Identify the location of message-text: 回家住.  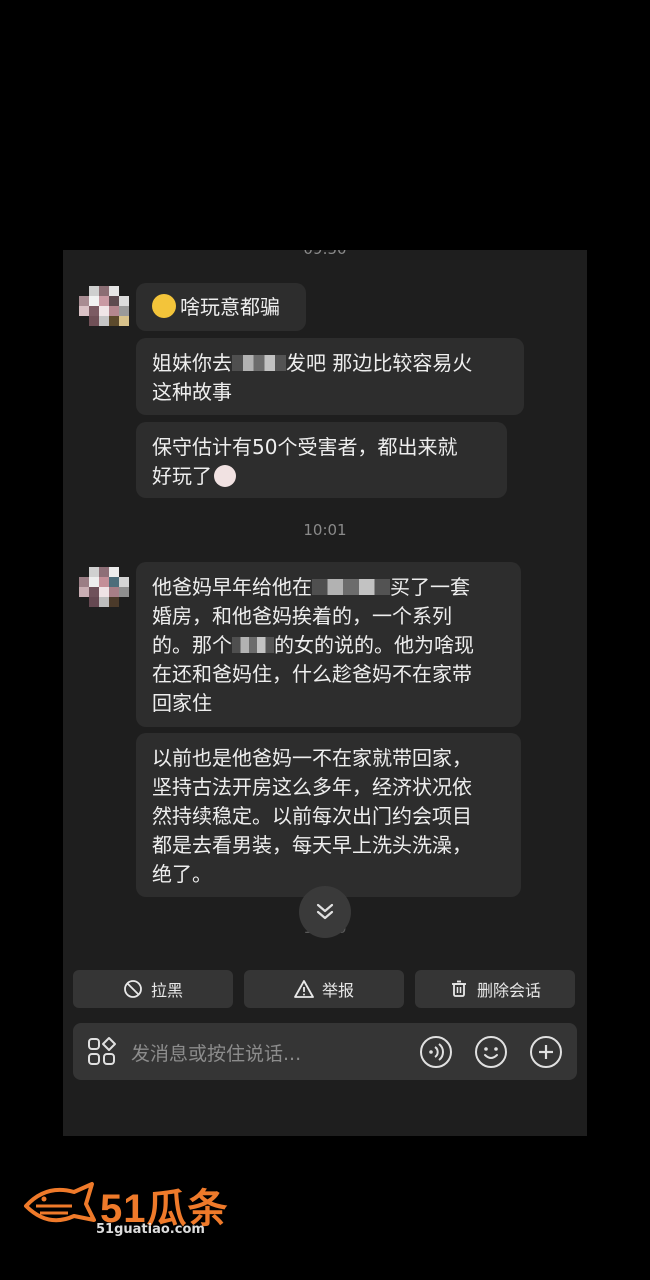
(182, 703).